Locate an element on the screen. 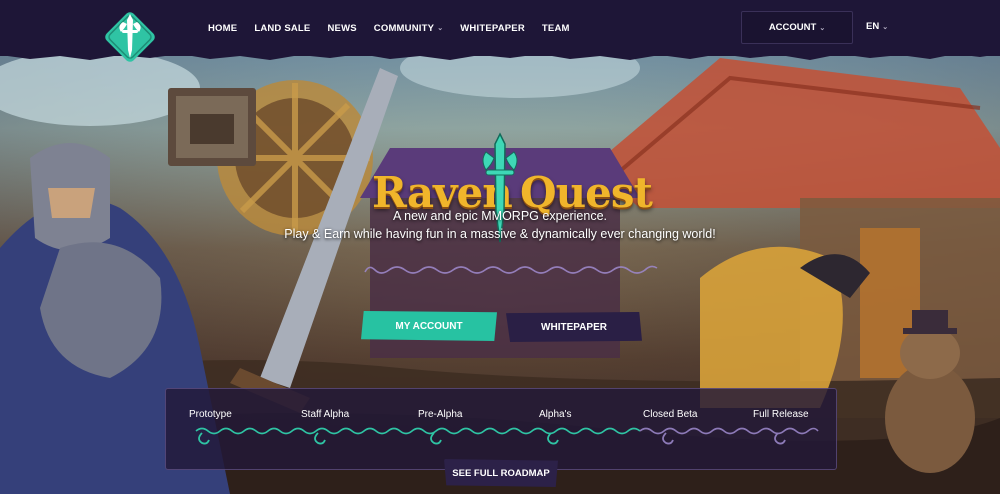 This screenshot has height=494, width=1000. nav-team-label: TEAM is located at coordinates (555, 28).